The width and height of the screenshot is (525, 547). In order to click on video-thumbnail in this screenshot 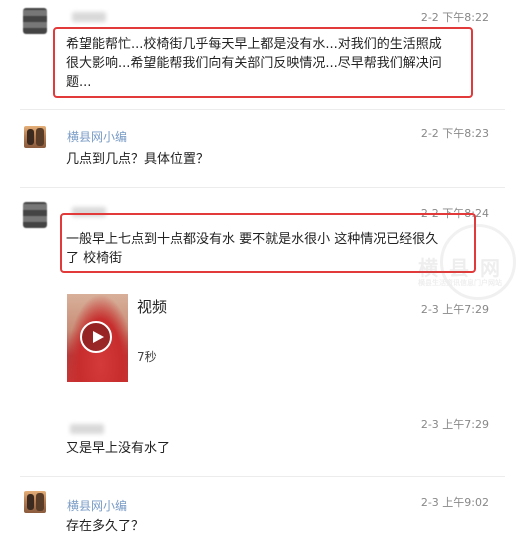, I will do `click(97, 338)`.